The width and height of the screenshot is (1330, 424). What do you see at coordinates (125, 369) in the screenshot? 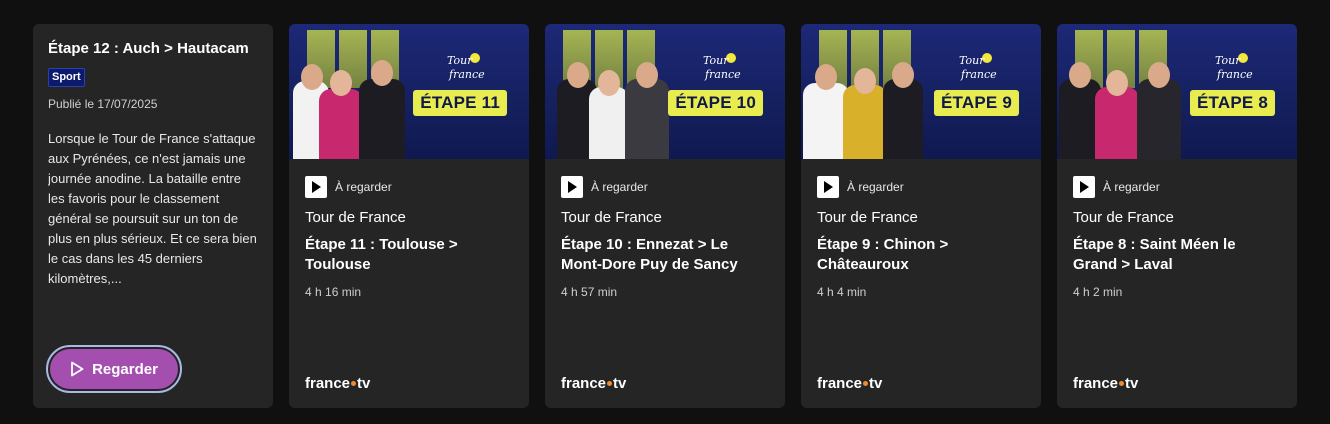
I see `watch-button-label: Regarder` at bounding box center [125, 369].